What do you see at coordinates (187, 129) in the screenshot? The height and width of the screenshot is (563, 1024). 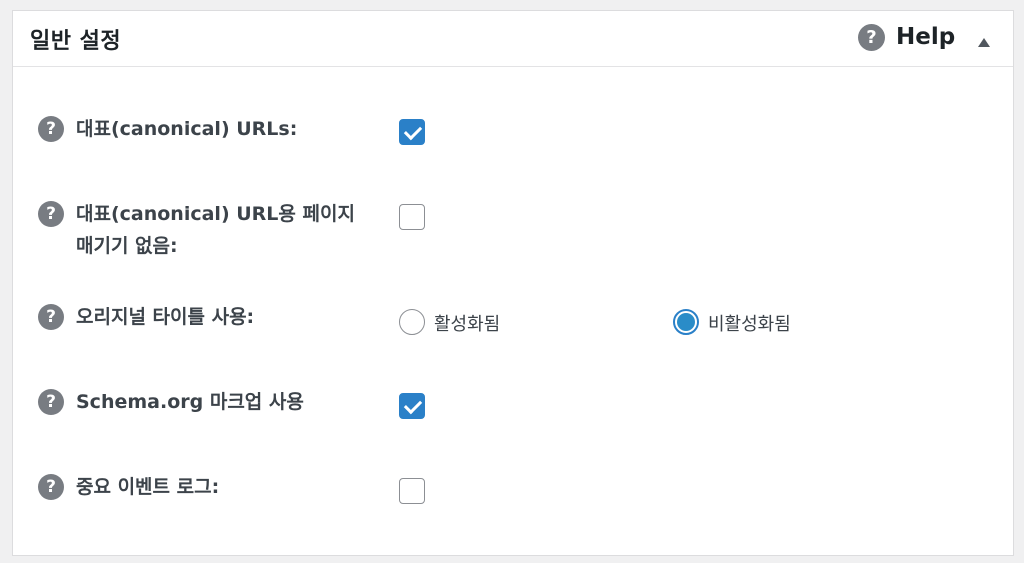 I see `canonical-urls-label: 대표(canonical) URLs:` at bounding box center [187, 129].